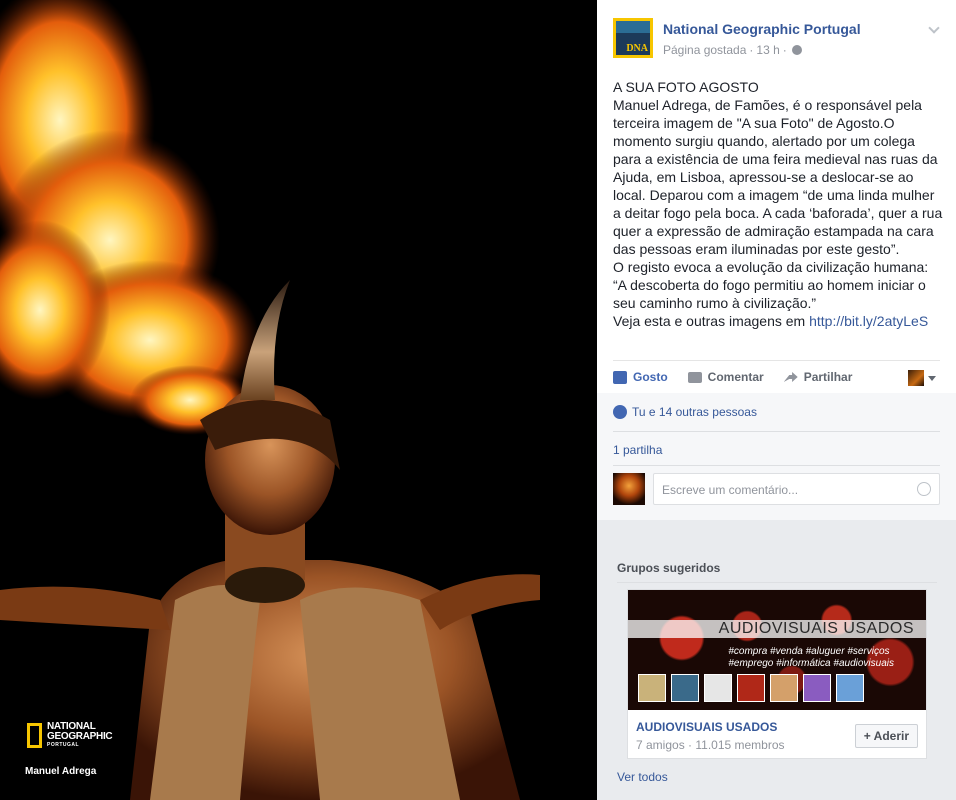  Describe the element at coordinates (762, 29) in the screenshot. I see `page-name-link: National Geographic Portugal` at that location.